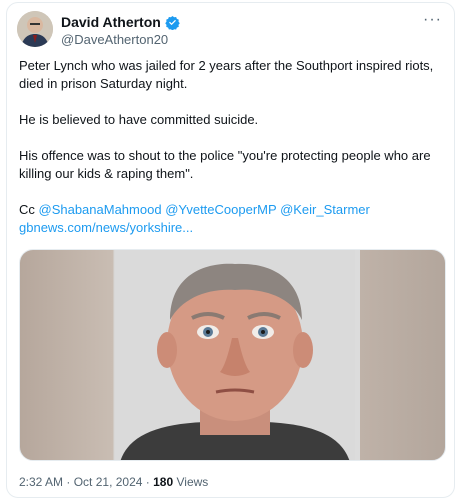  I want to click on tweet-meta: 2:32 AM · Oct 21, 2024 · 180 Views, so click(113, 482).